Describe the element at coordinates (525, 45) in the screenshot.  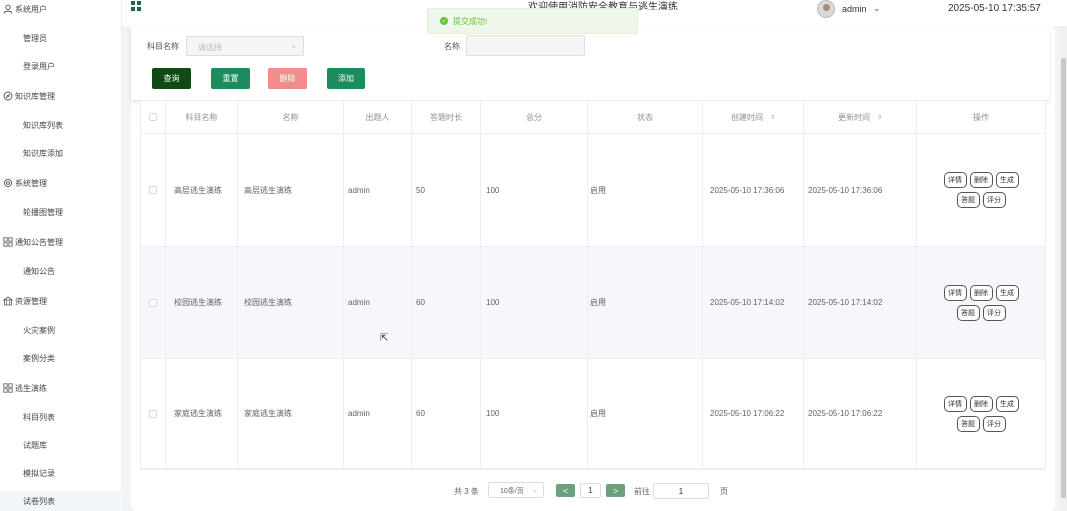
I see `name-input` at that location.